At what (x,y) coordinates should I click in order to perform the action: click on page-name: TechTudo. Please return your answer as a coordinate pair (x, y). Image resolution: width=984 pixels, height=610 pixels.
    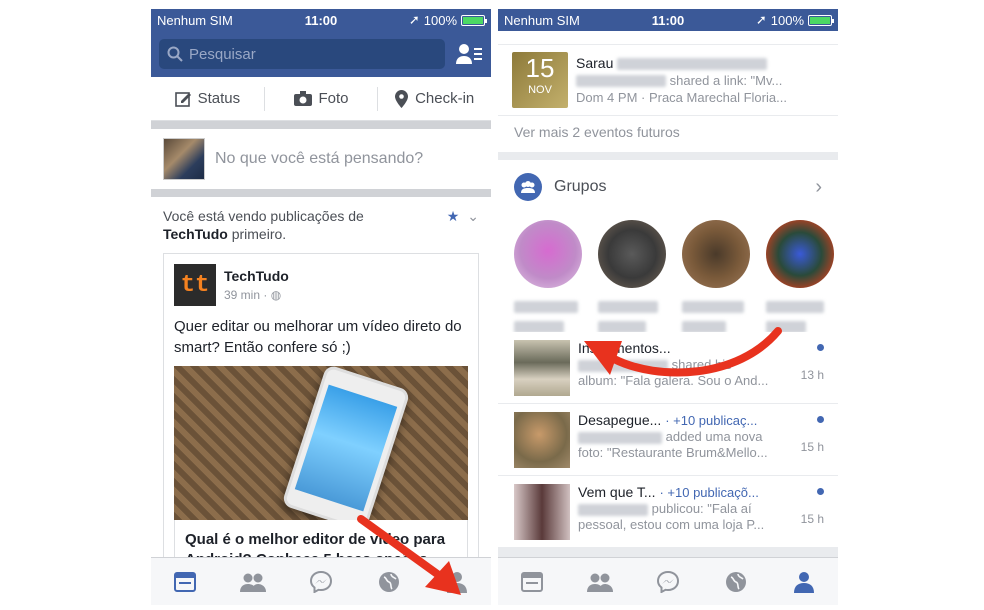
    Looking at the image, I should click on (256, 276).